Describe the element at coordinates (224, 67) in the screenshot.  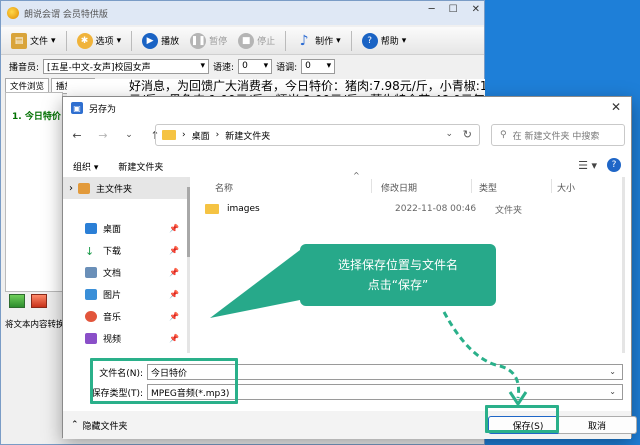
I see `speed-label: 语速:` at that location.